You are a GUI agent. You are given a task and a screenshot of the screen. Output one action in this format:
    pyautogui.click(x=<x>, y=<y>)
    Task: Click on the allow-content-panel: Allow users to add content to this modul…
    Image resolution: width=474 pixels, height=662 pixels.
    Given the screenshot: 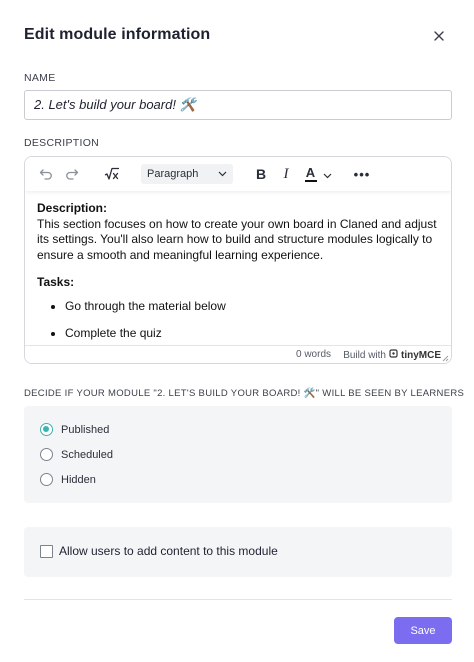 What is the action you would take?
    pyautogui.click(x=238, y=552)
    